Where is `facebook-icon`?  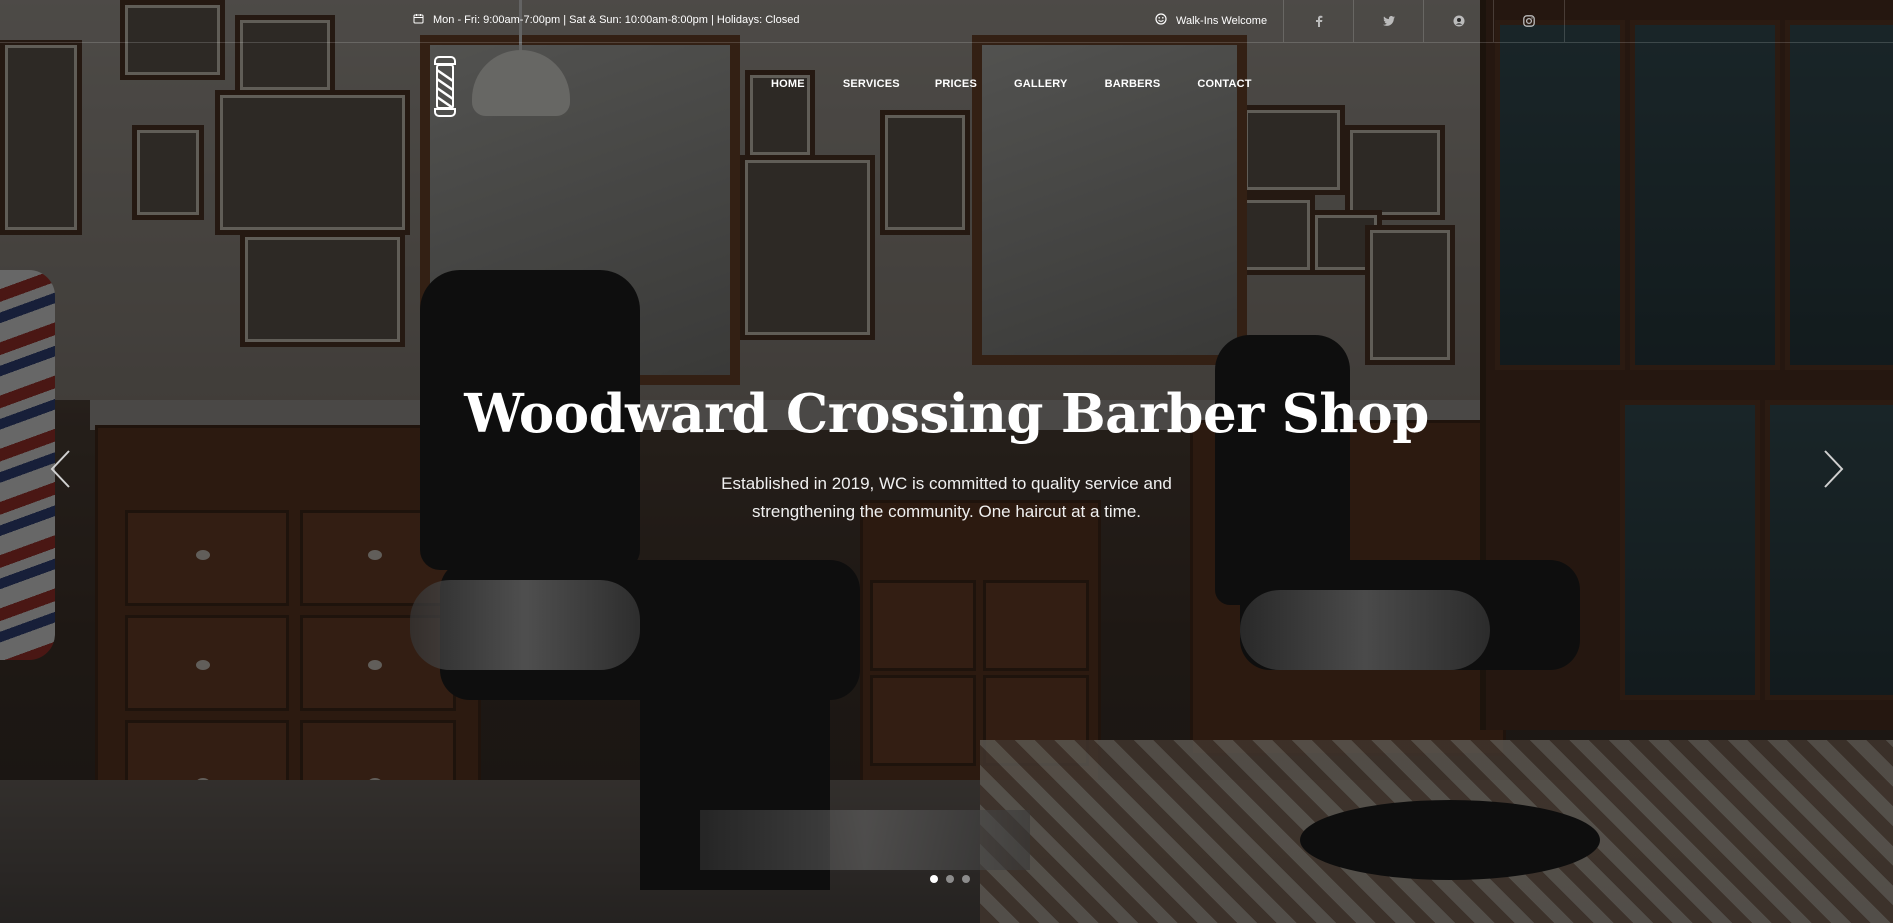
facebook-icon is located at coordinates (1318, 21).